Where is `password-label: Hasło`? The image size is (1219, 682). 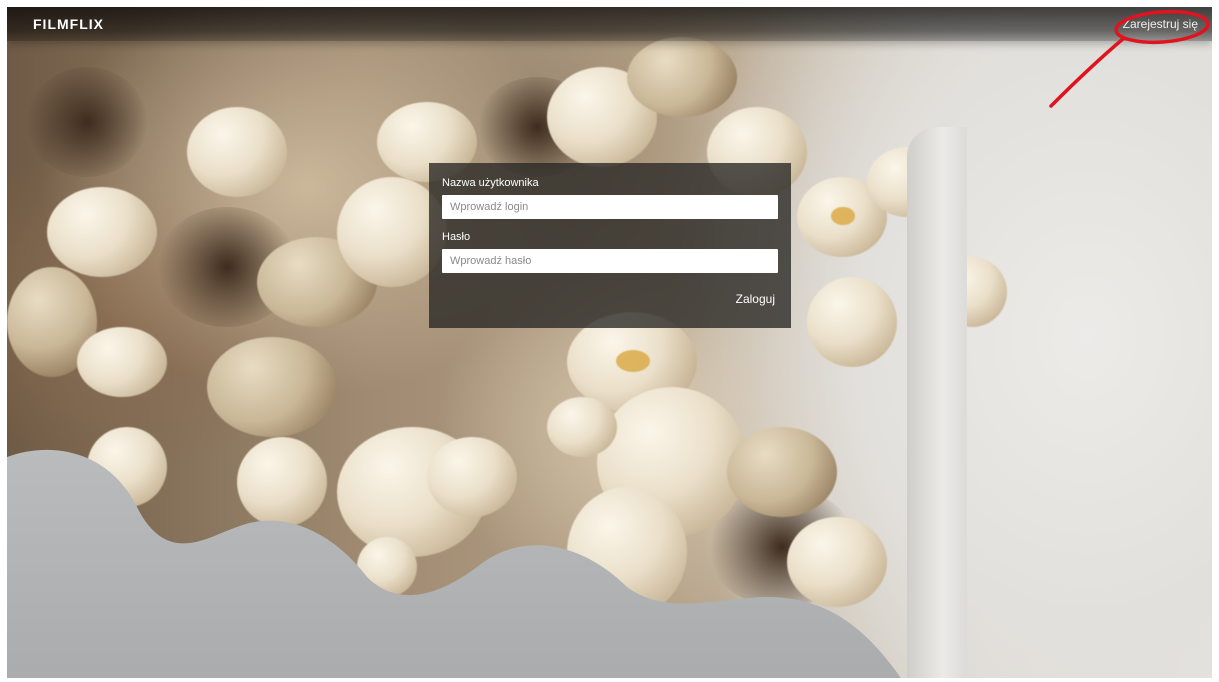
password-label: Hasło is located at coordinates (456, 237).